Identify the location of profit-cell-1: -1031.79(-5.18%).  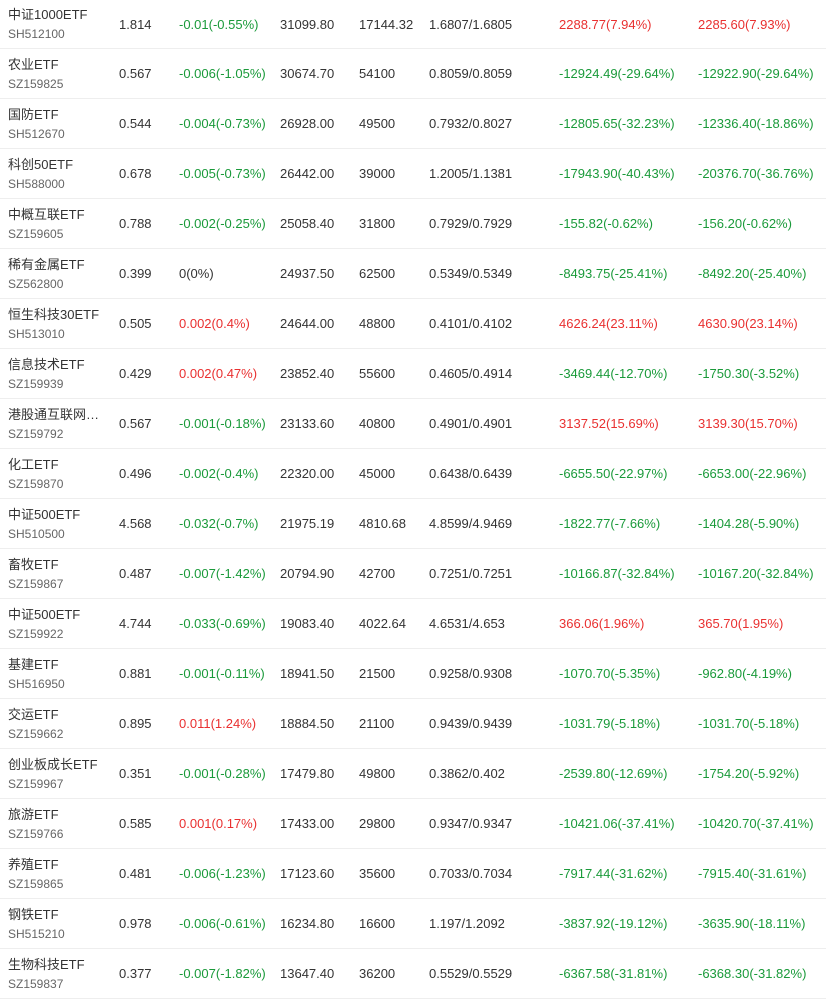
(610, 723).